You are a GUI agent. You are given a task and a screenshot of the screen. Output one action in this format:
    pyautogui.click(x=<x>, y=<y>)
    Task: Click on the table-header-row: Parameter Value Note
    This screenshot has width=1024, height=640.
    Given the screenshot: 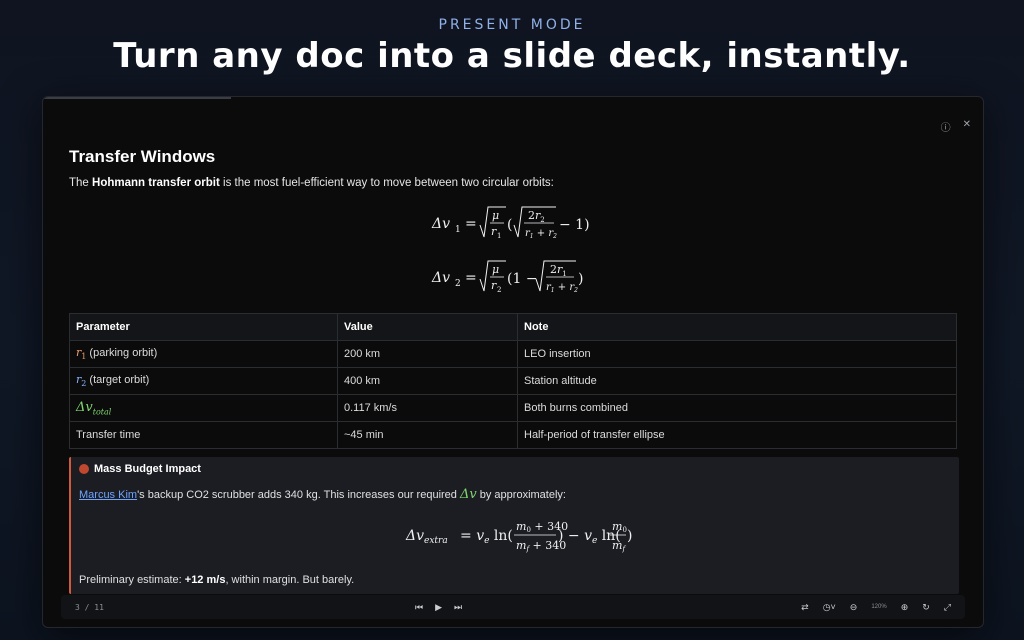 What is the action you would take?
    pyautogui.click(x=513, y=327)
    